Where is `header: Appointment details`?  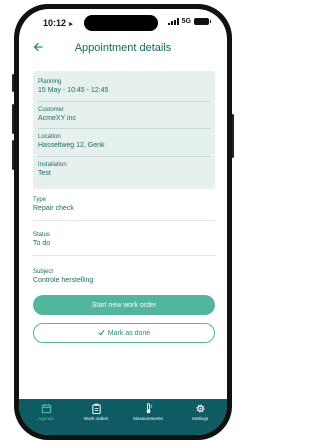
header: Appointment details is located at coordinates (123, 52).